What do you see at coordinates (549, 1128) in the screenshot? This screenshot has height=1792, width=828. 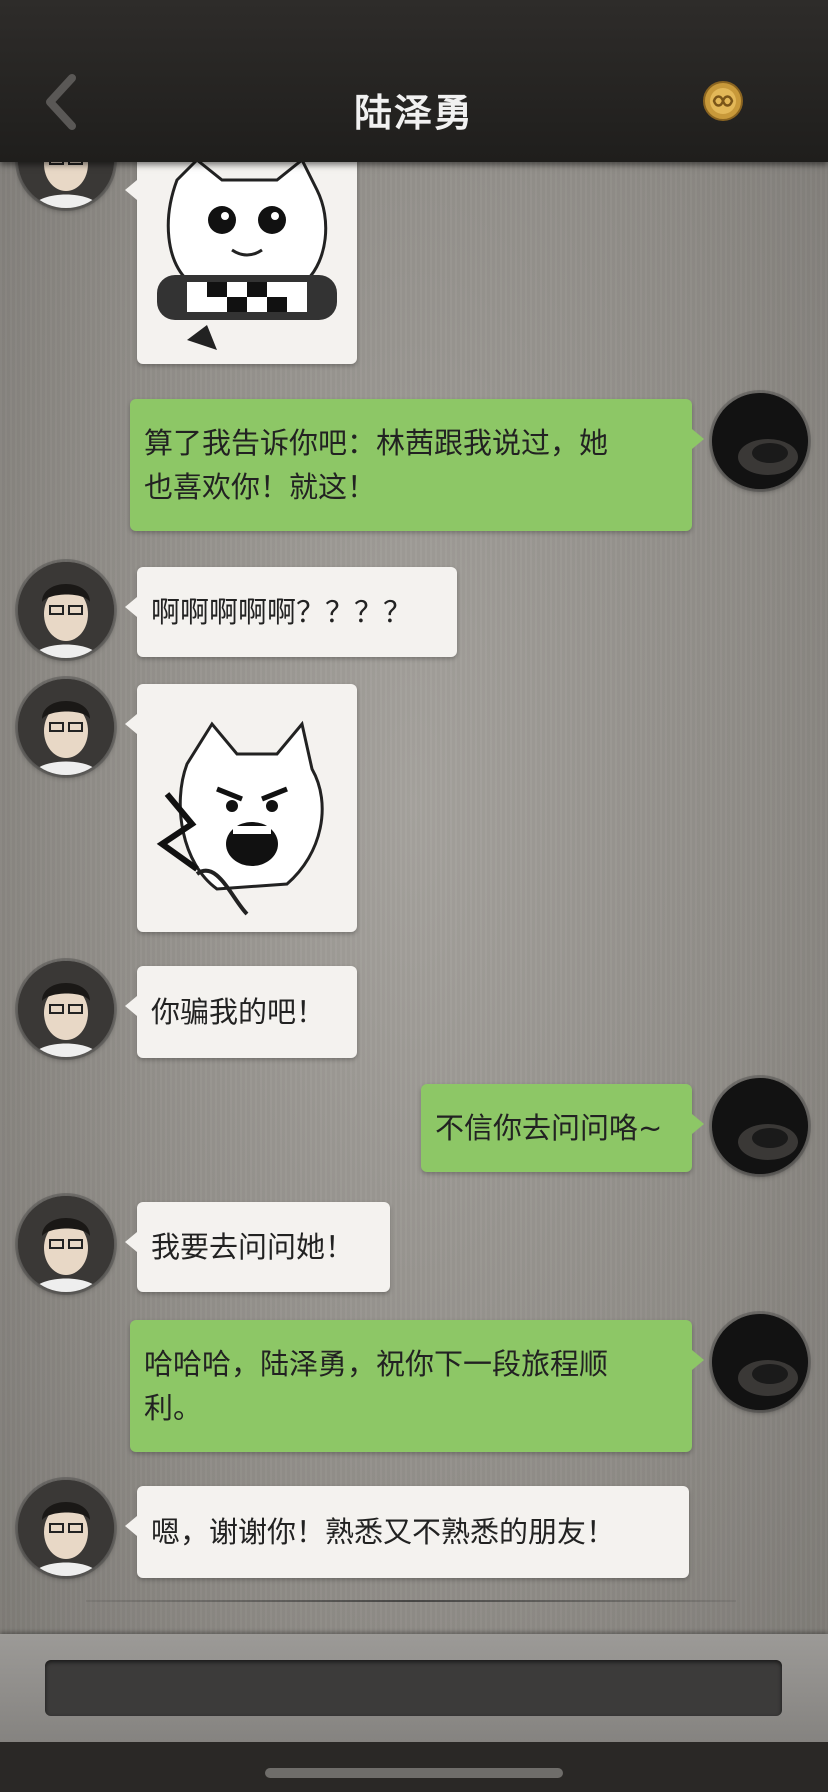 I see `message-text: 不信你去问问咯~` at bounding box center [549, 1128].